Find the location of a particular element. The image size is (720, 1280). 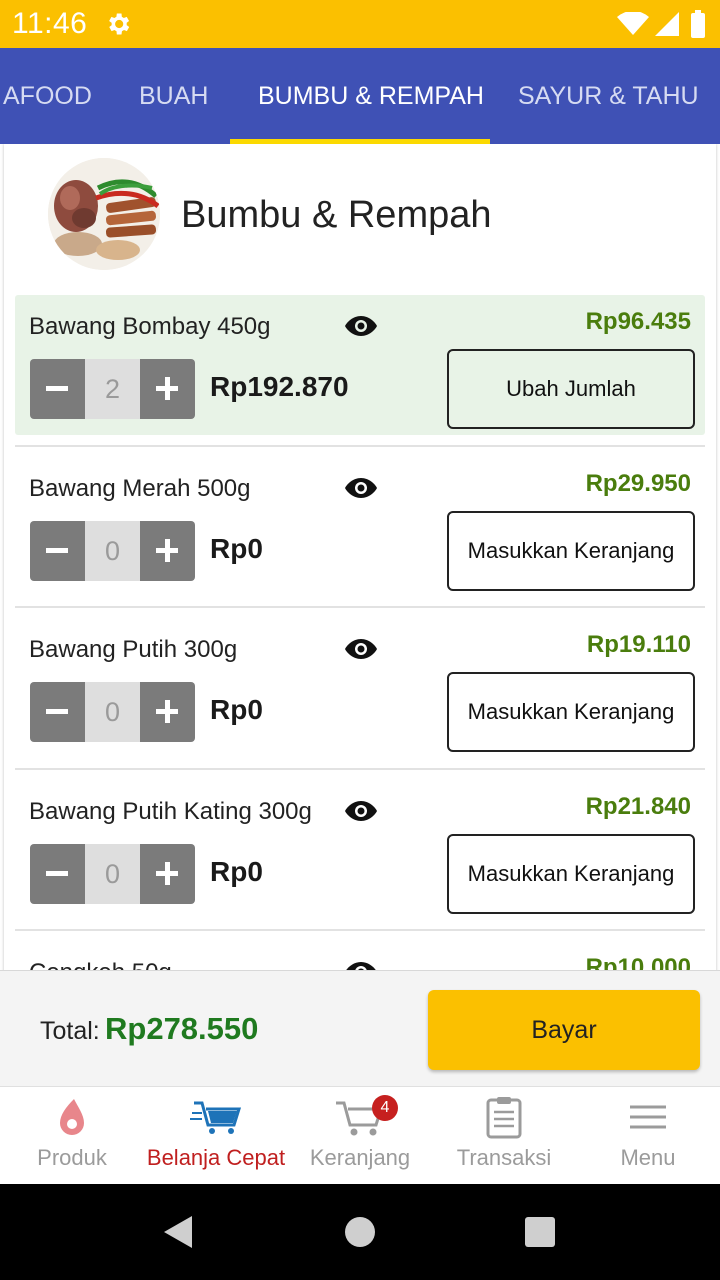

quantity-value: 2 is located at coordinates (112, 389).